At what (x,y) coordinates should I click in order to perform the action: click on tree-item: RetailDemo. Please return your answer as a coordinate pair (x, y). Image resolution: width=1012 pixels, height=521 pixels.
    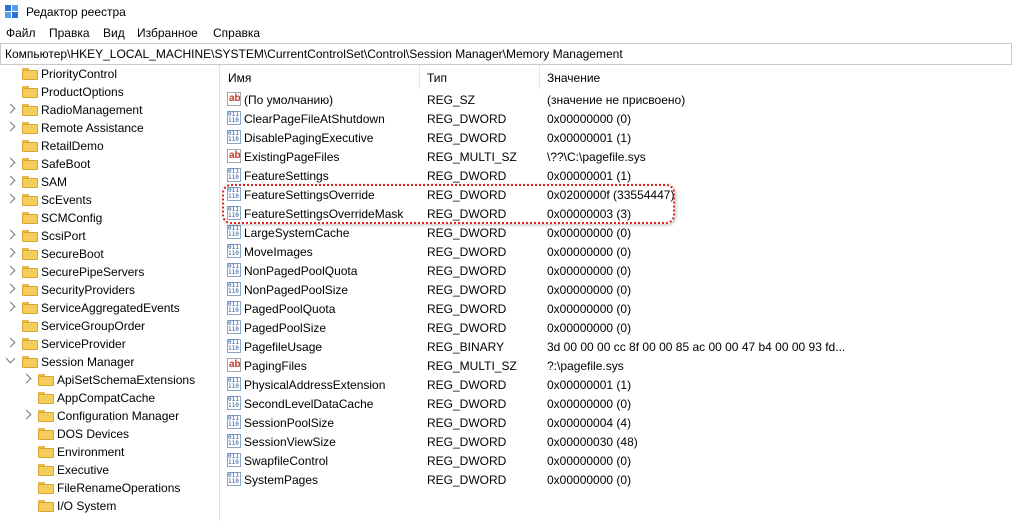
    Looking at the image, I should click on (106, 146).